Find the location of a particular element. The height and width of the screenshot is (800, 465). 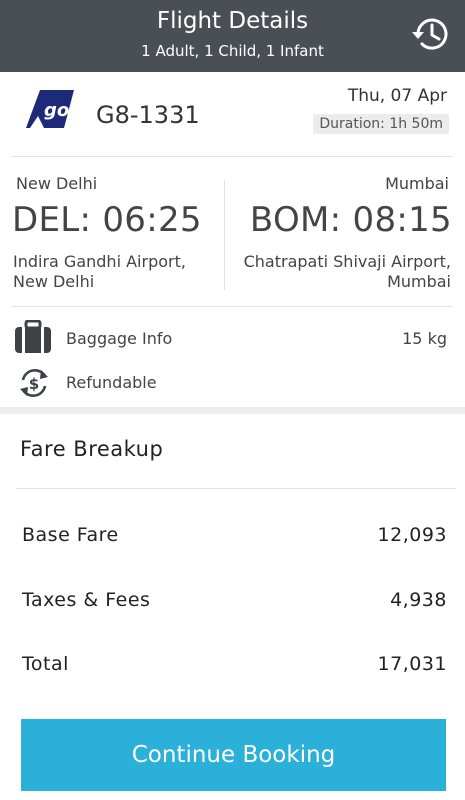

fare-value: 12,093 is located at coordinates (412, 535).